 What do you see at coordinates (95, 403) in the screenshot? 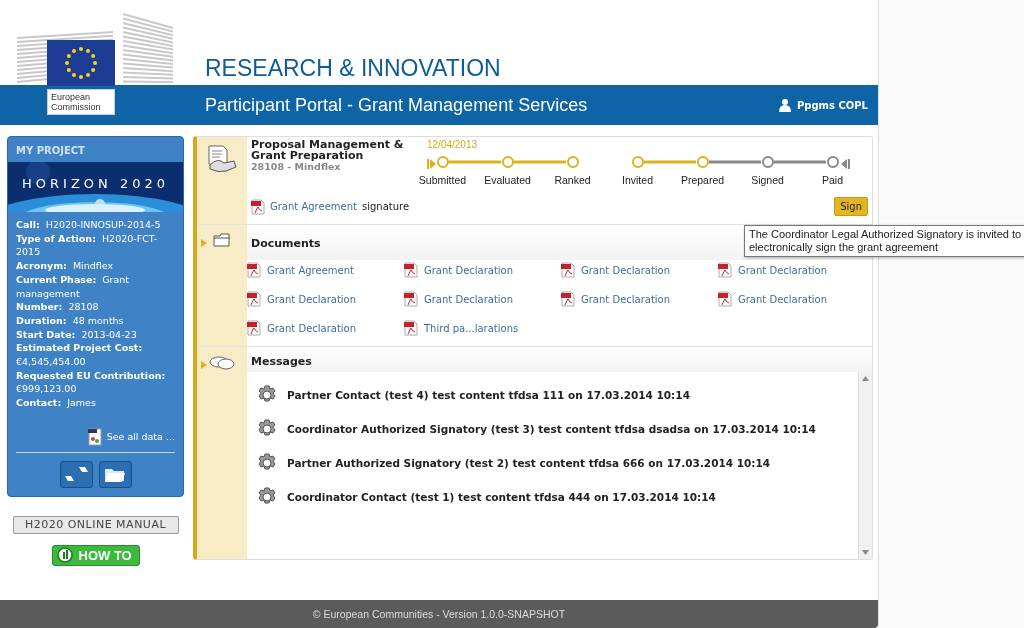
I see `project-field: Contact: James` at bounding box center [95, 403].